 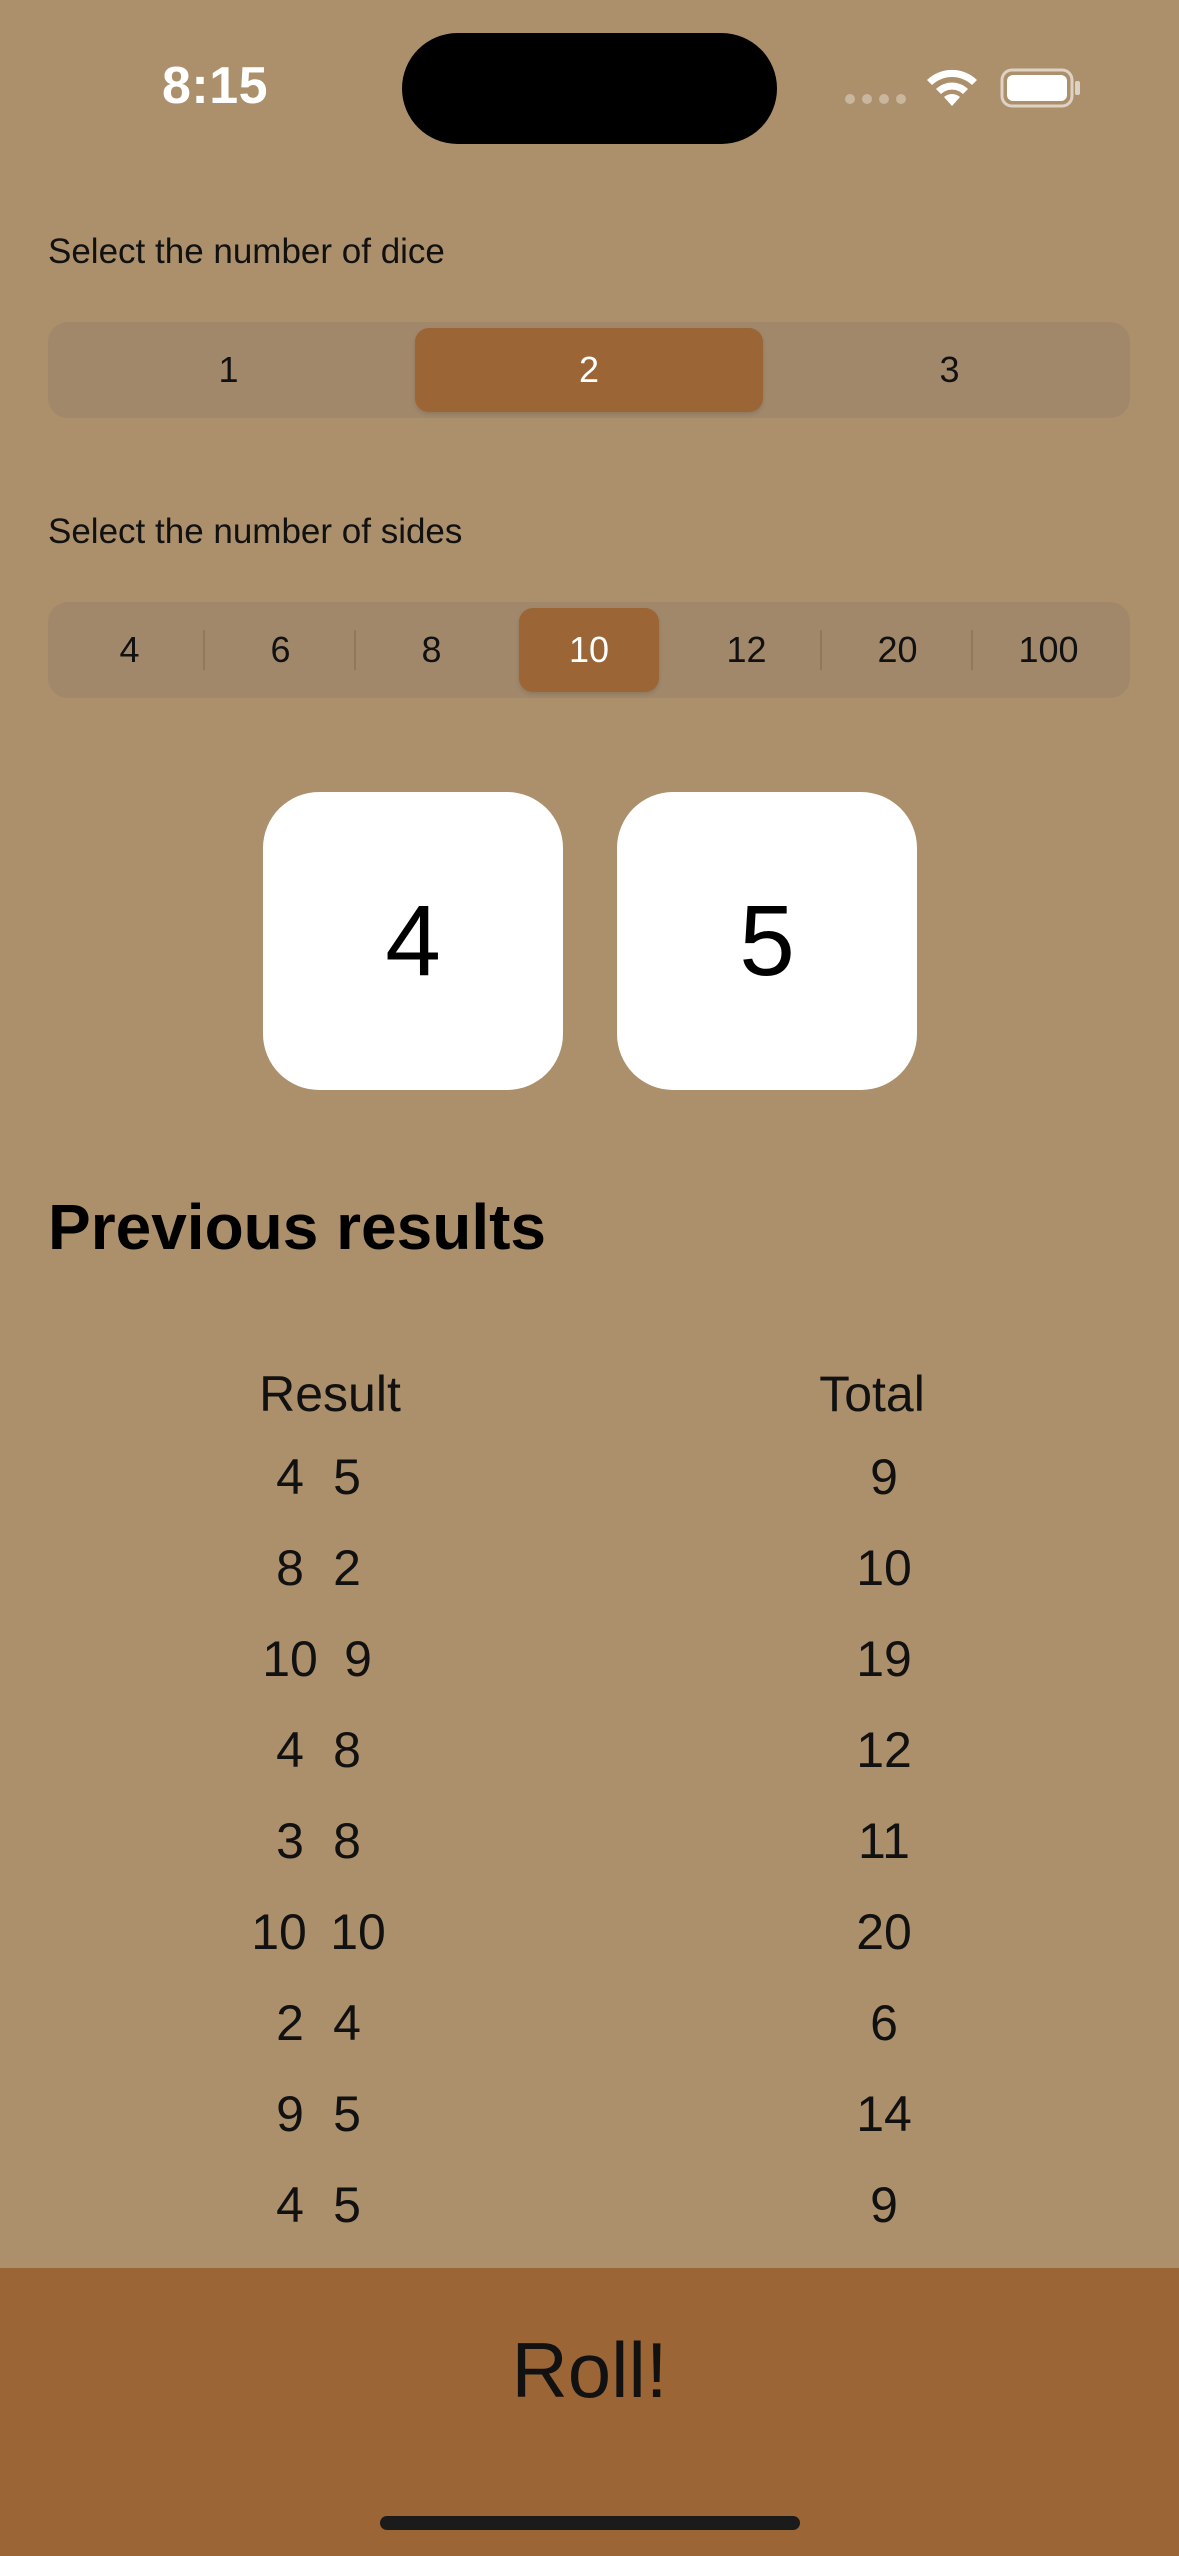 I want to click on sides-picker: 4 6 8 10 12 20 100, so click(x=589, y=650).